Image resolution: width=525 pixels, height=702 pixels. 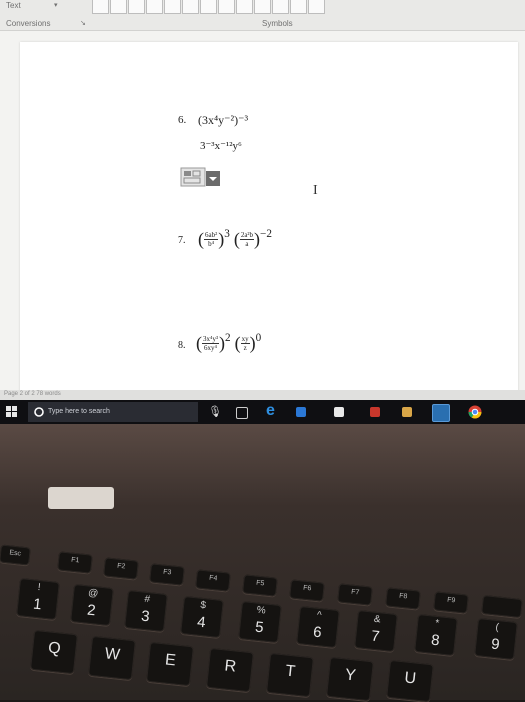 What do you see at coordinates (315, 190) in the screenshot?
I see `text-cursor-icon: I` at bounding box center [315, 190].